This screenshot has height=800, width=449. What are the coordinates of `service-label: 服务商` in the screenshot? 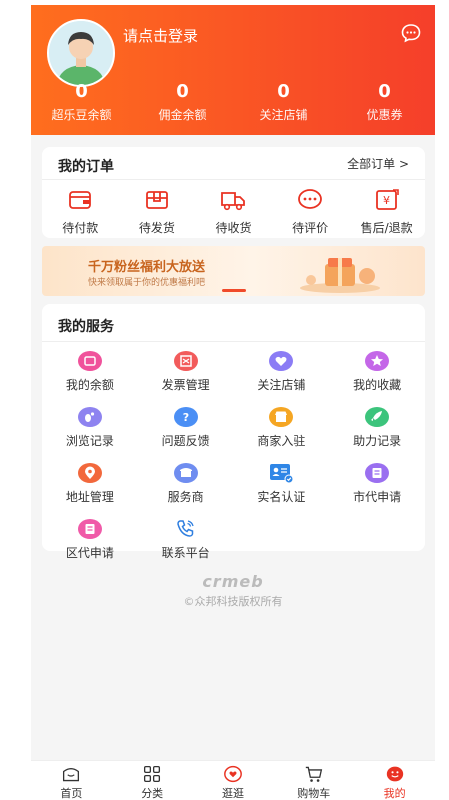 It's located at (185, 497).